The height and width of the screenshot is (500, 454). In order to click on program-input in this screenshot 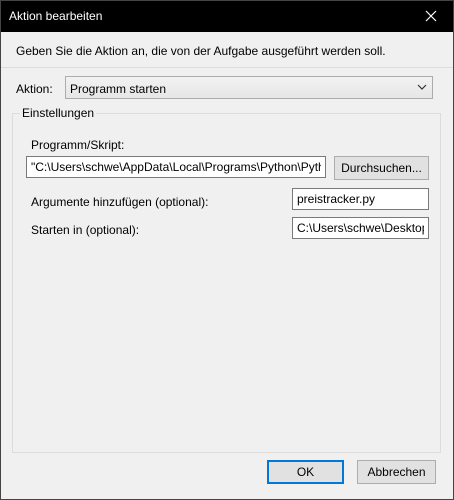, I will do `click(176, 167)`.